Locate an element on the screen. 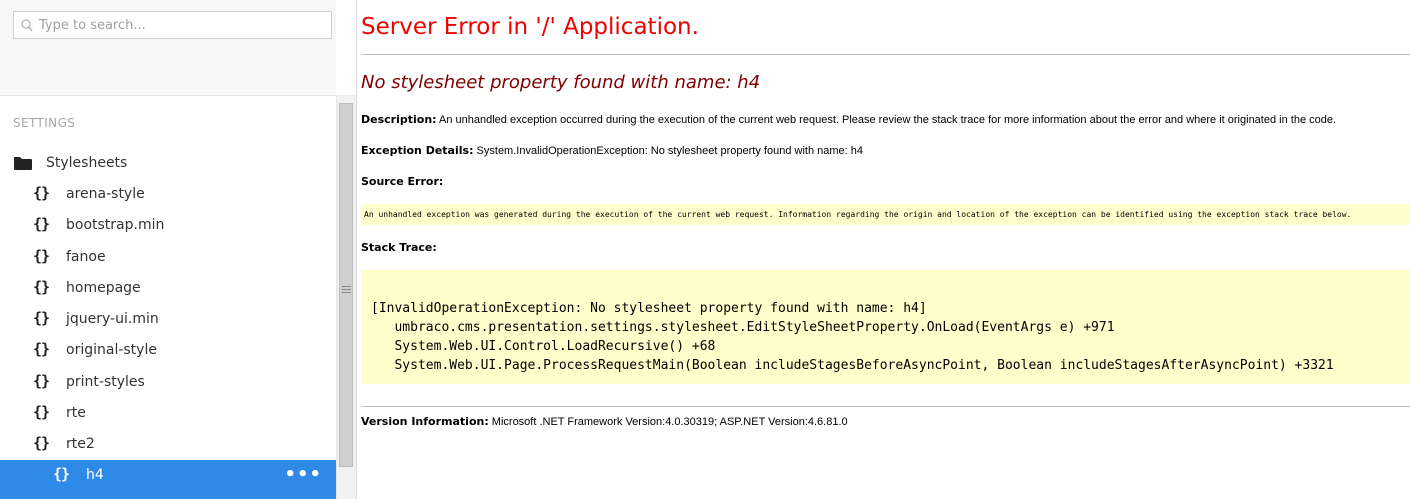 The height and width of the screenshot is (499, 1410). tree-item-h4: {} h4 ••• is located at coordinates (168, 479).